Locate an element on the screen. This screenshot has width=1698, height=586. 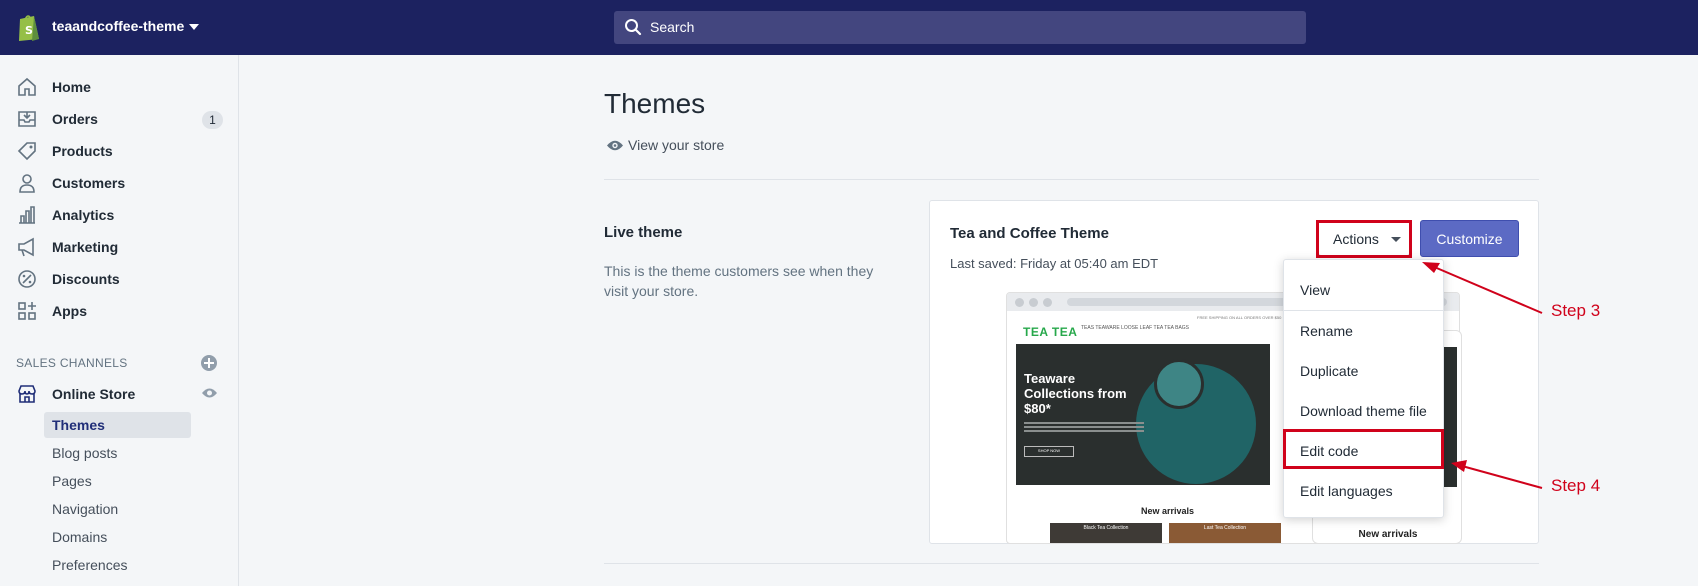
search-icon is located at coordinates (633, 27).